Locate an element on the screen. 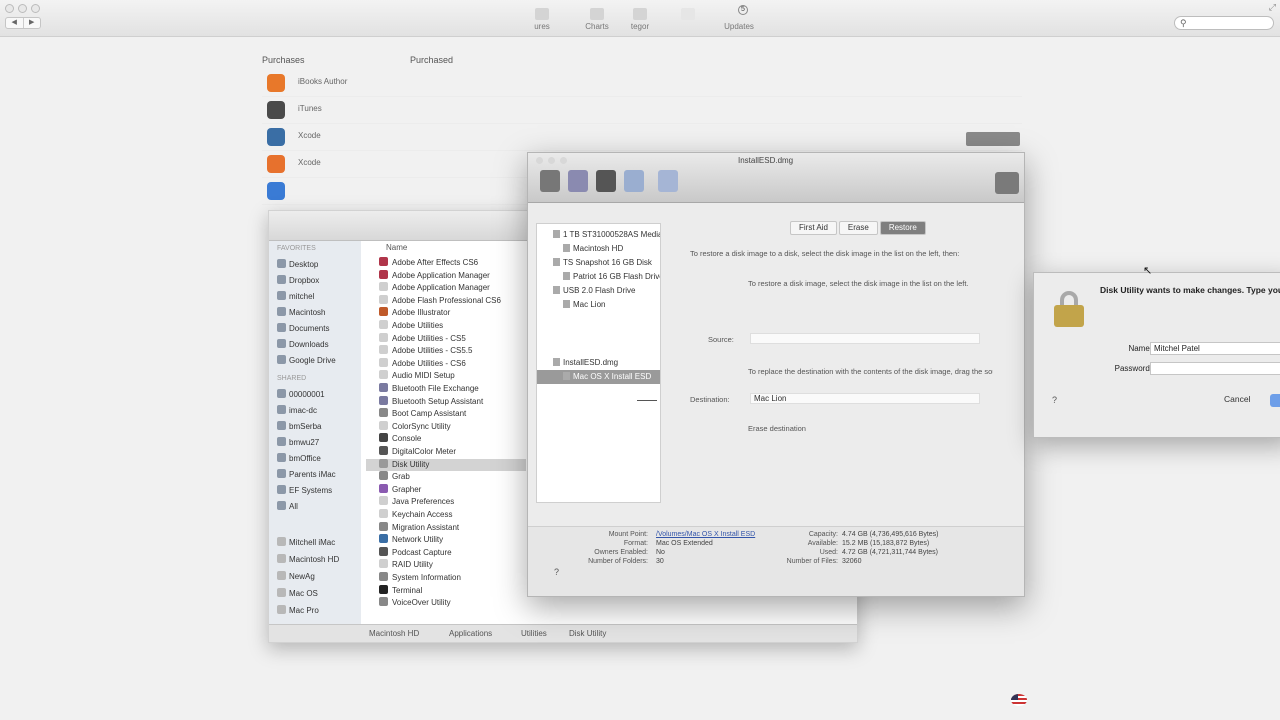  file-row: Grapher is located at coordinates (446, 490).